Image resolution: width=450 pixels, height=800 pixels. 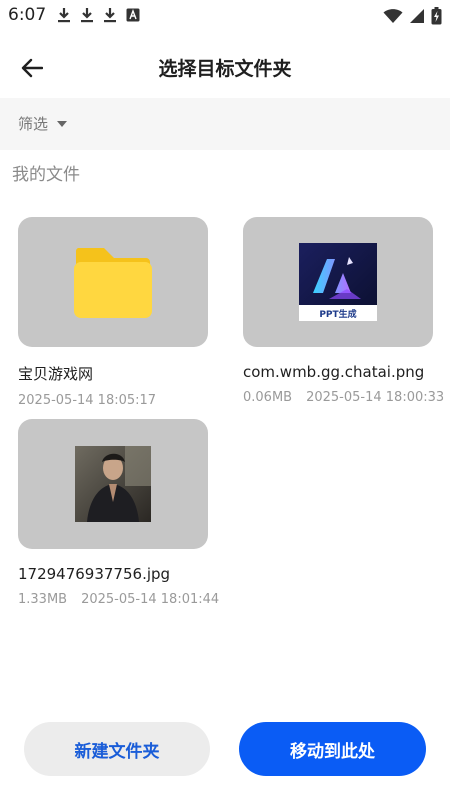 What do you see at coordinates (337, 314) in the screenshot?
I see `logo-caption: PPT生成` at bounding box center [337, 314].